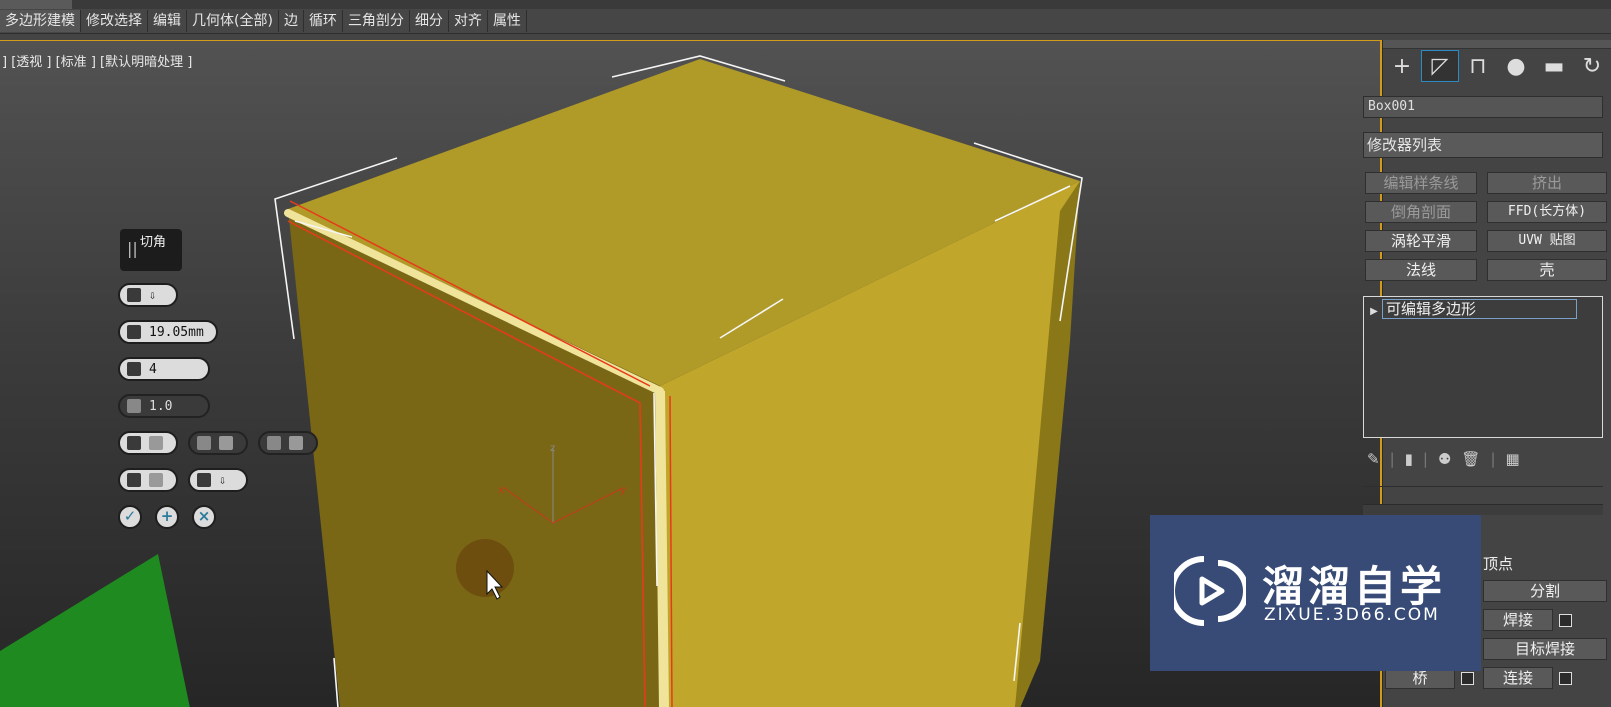 The image size is (1611, 707). Describe the element at coordinates (204, 517) in the screenshot. I see `cancel-button: ×` at that location.